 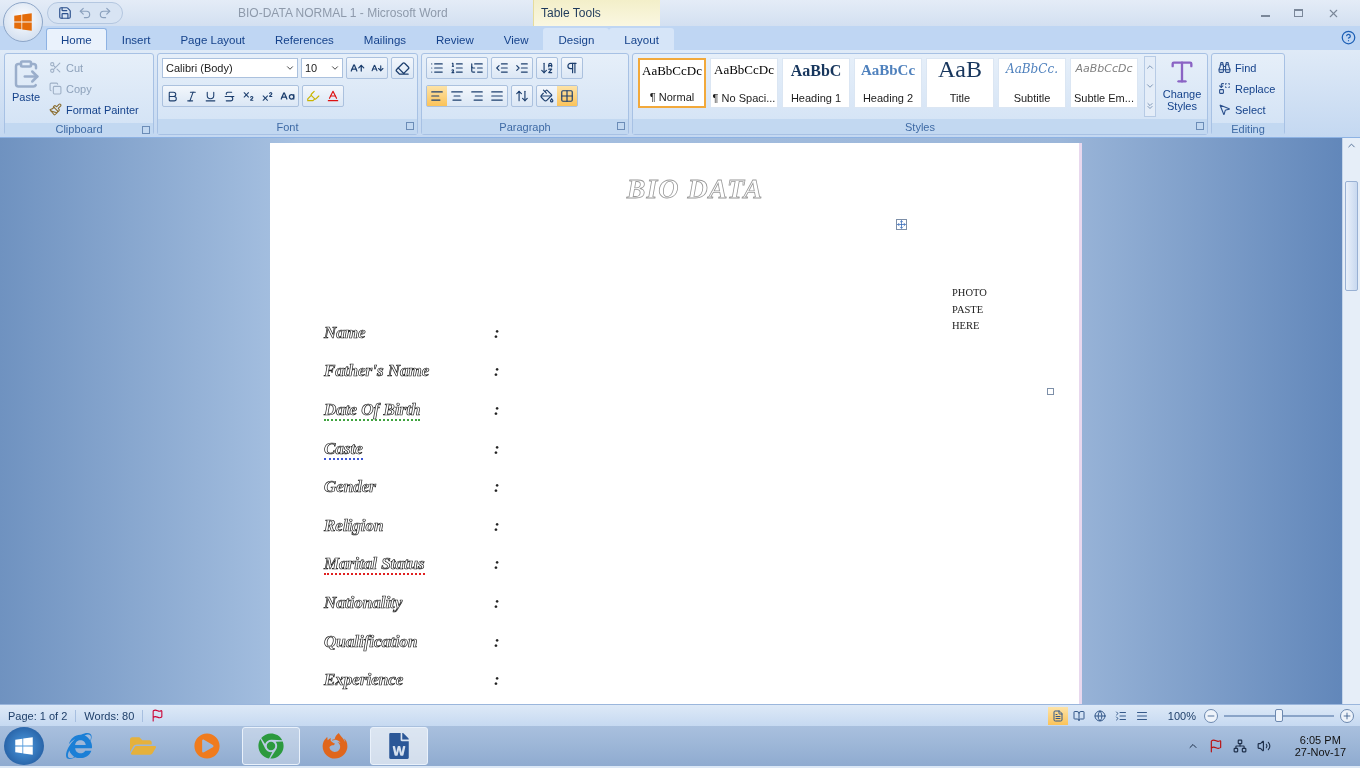 I want to click on style-tile: AaBbC Heading 1, so click(x=816, y=83).